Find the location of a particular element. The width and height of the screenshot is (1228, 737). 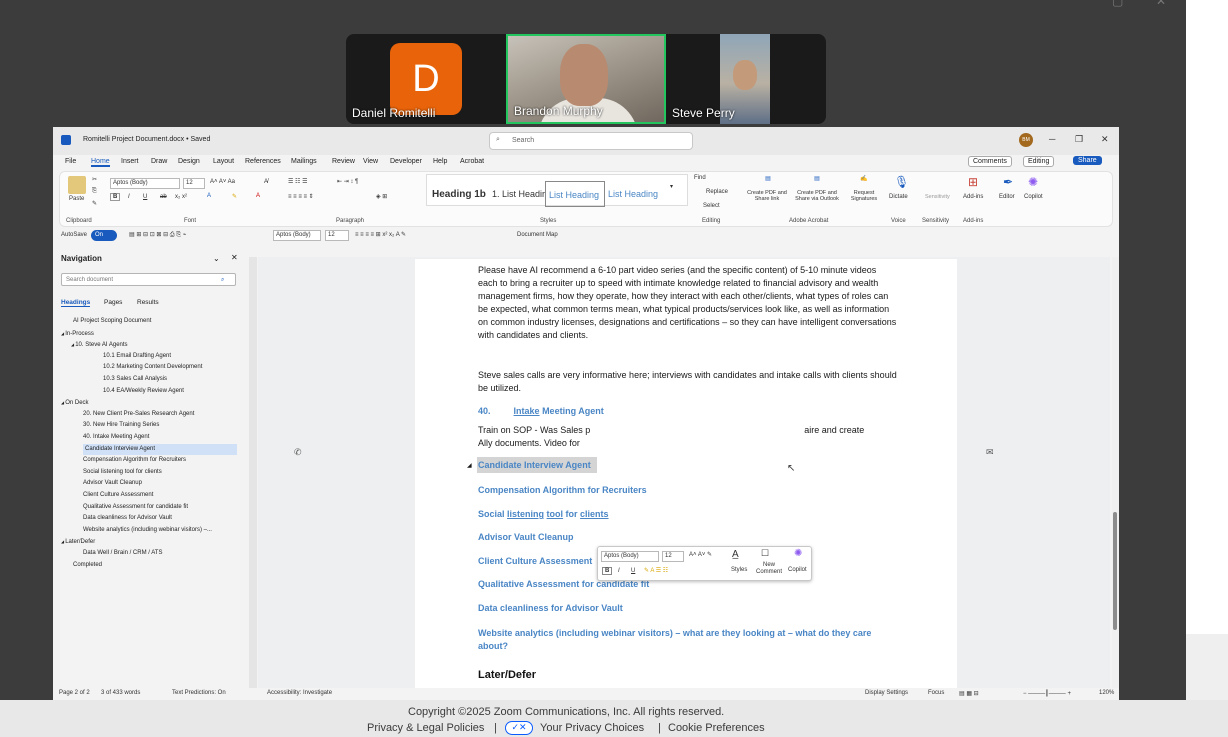

editing-mode-button: Editing is located at coordinates (1039, 161).